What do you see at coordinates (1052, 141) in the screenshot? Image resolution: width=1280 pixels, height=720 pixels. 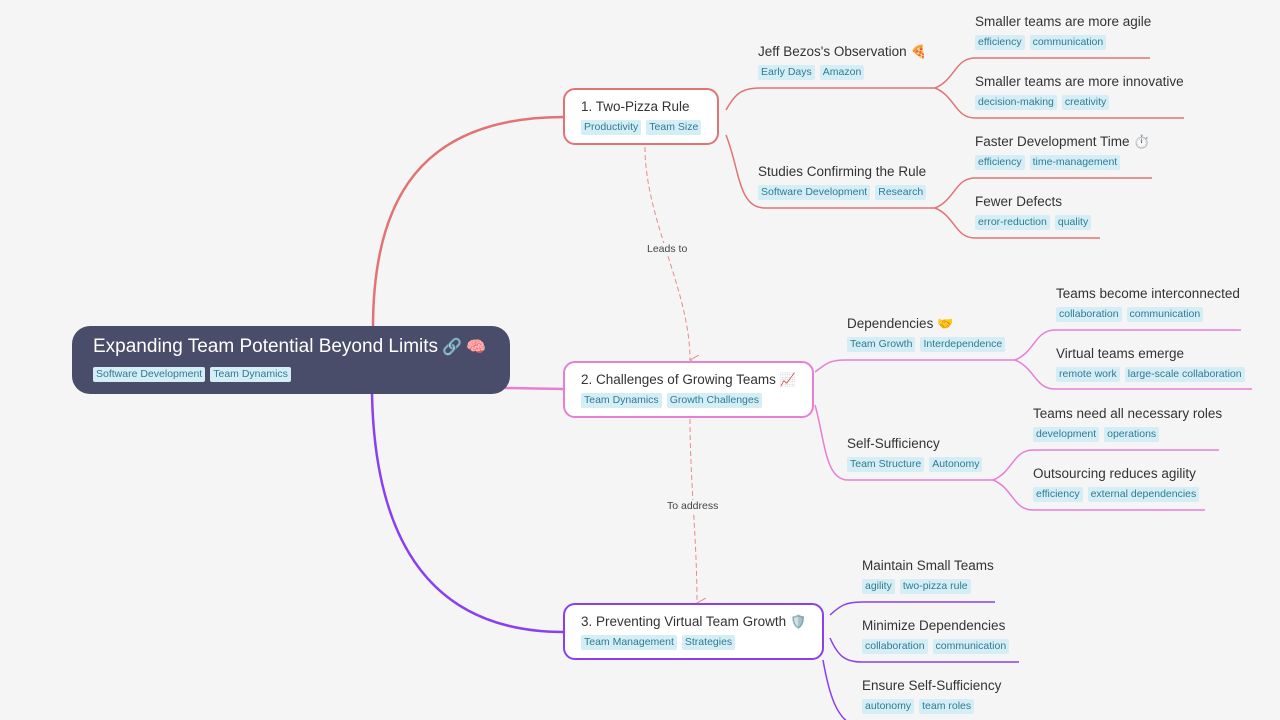 I see `topic-title-text: Faster Development Time` at bounding box center [1052, 141].